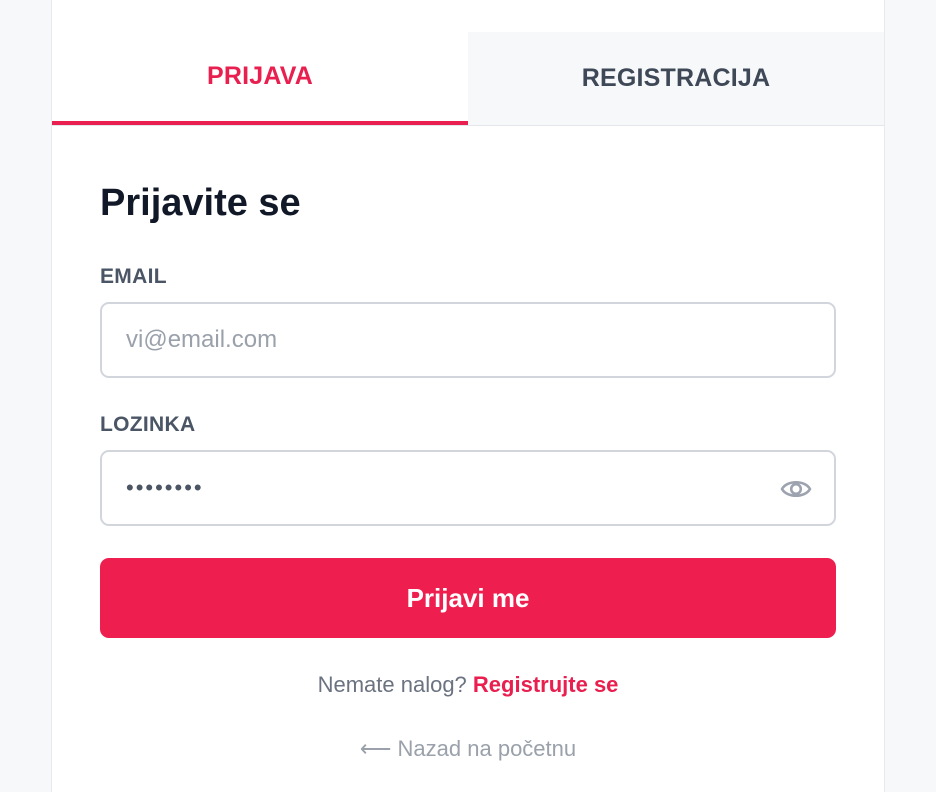 This screenshot has width=936, height=792. I want to click on email-field, so click(468, 340).